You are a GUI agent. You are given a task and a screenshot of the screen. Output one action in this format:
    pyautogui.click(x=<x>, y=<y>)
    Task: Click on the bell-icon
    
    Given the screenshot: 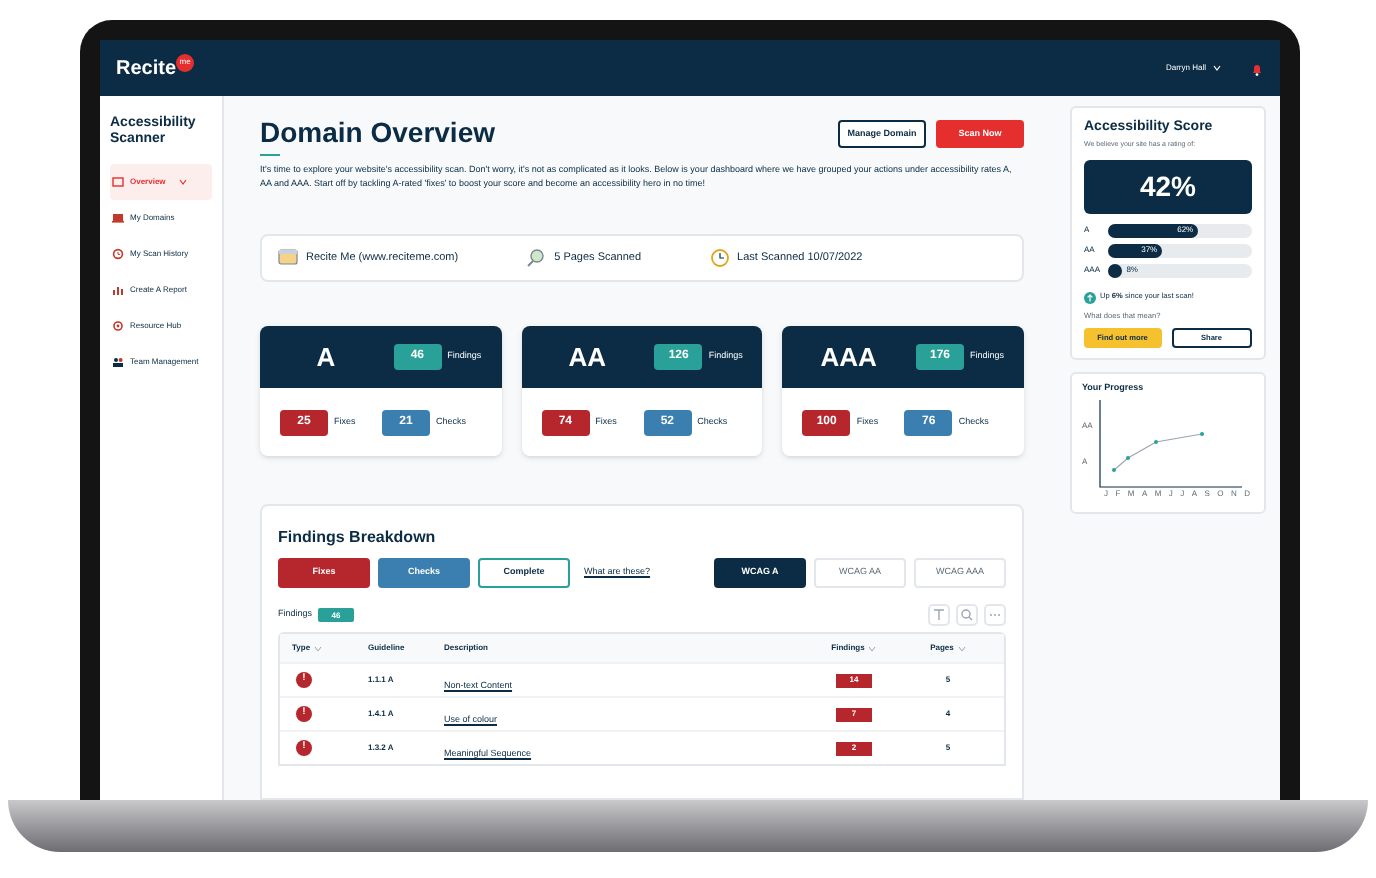 What is the action you would take?
    pyautogui.click(x=1257, y=68)
    